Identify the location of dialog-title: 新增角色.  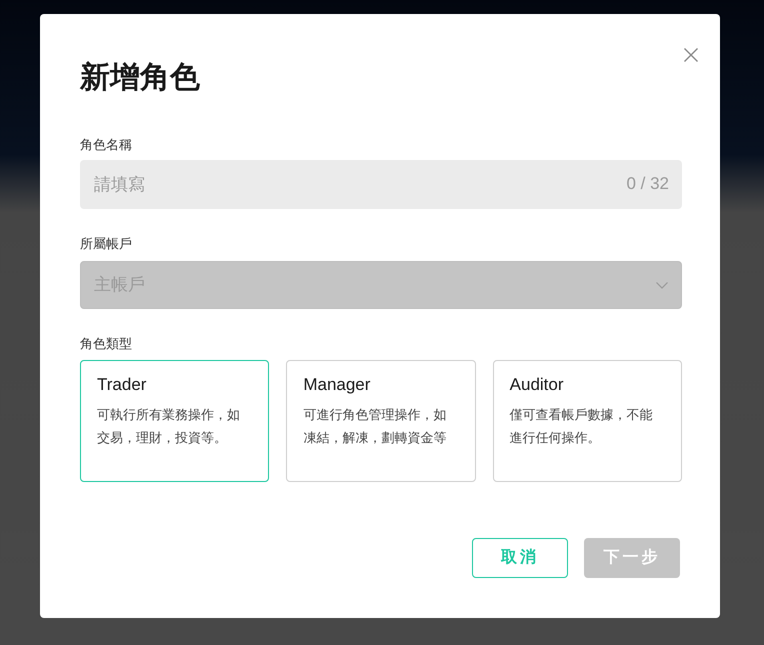
(140, 78).